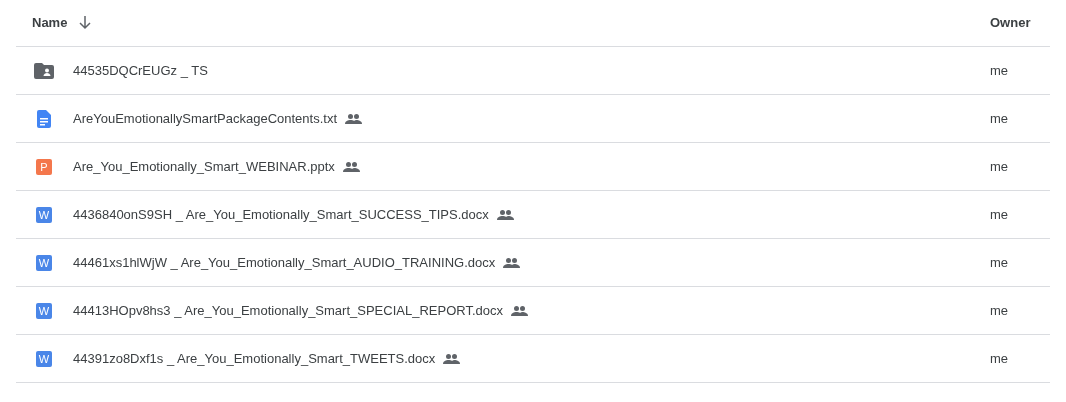 The height and width of the screenshot is (402, 1066). I want to click on file-row: 44535DQCrEUGz _ TS me, so click(533, 71).